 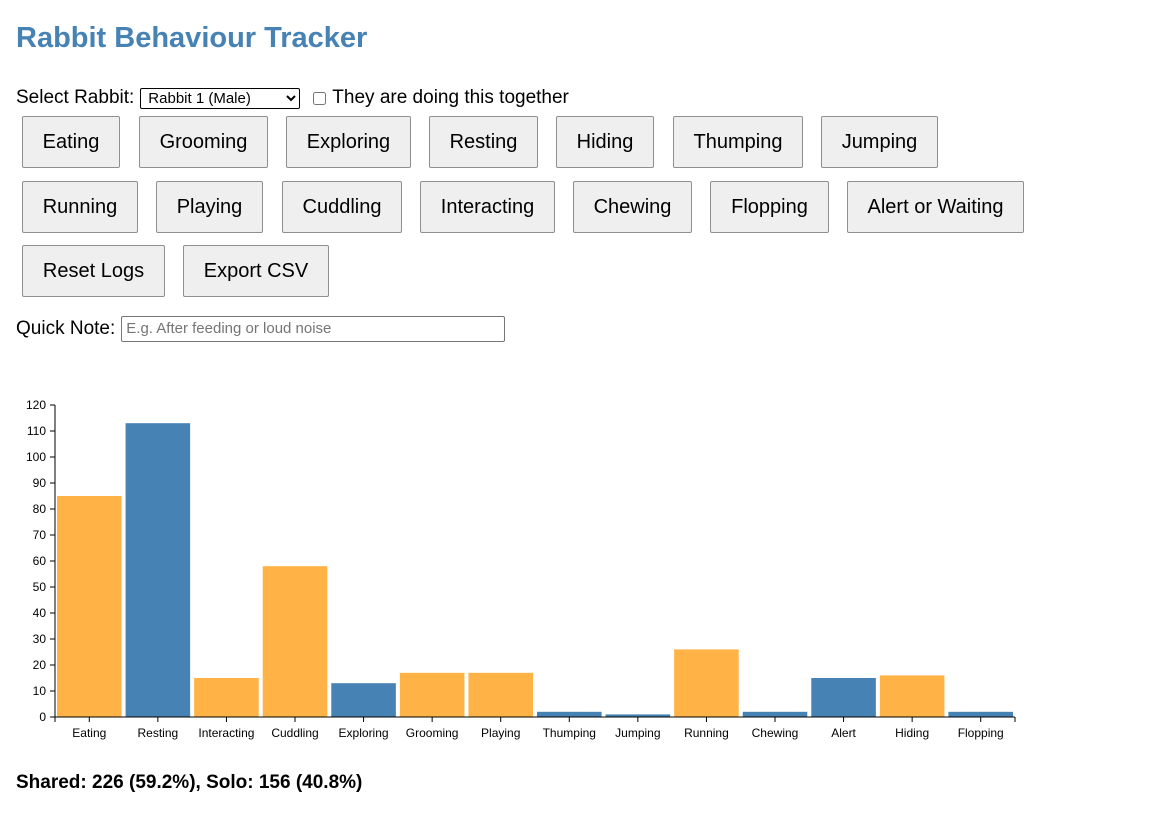 What do you see at coordinates (36, 431) in the screenshot?
I see `y-tick-label: 110` at bounding box center [36, 431].